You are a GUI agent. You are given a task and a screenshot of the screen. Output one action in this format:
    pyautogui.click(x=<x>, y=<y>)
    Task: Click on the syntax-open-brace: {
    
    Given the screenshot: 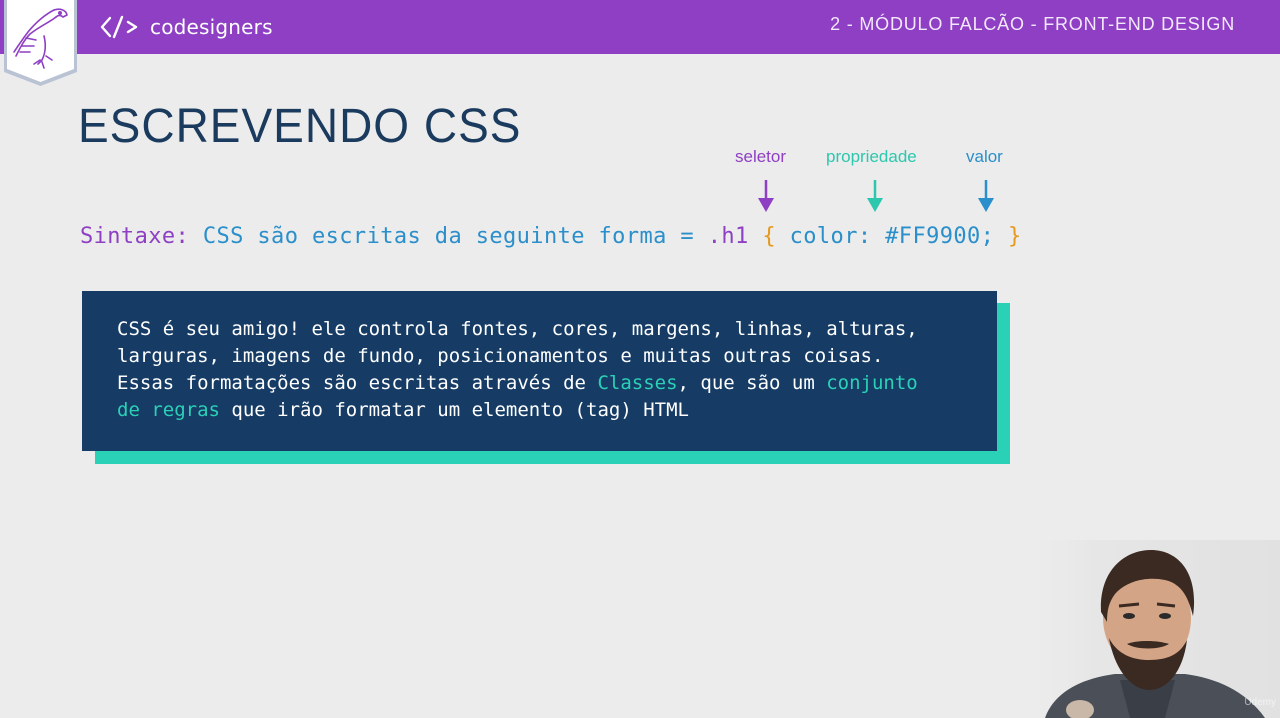 What is the action you would take?
    pyautogui.click(x=769, y=236)
    